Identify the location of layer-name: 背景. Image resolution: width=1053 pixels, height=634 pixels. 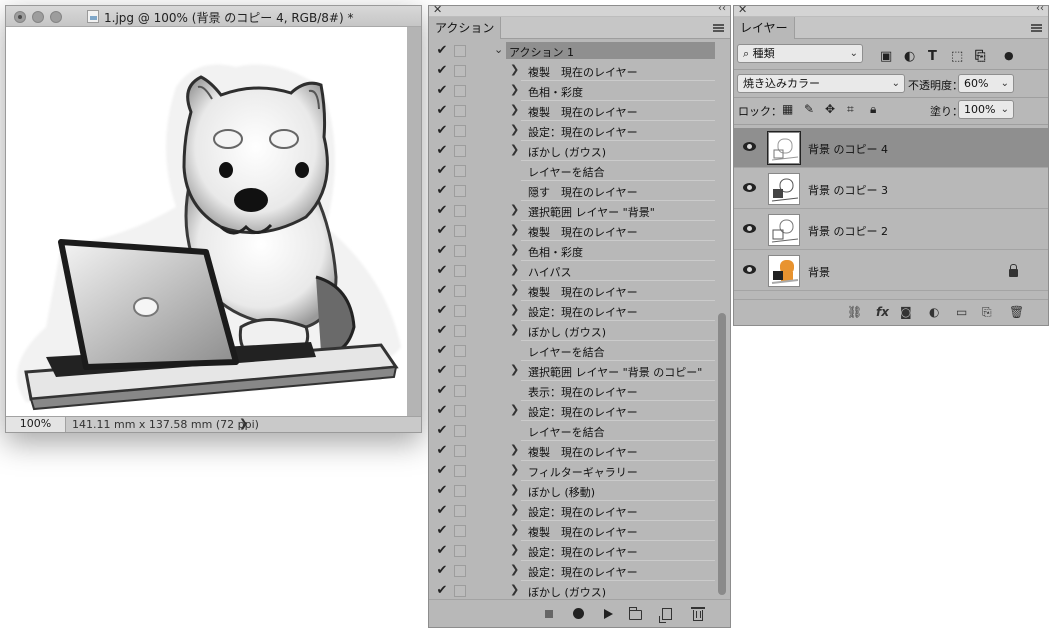
(819, 272).